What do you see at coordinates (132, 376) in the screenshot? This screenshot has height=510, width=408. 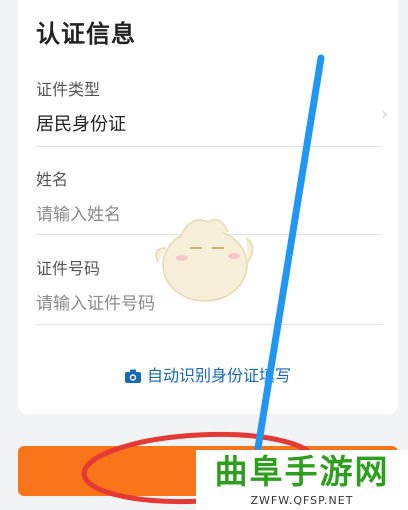 I see `camera-icon` at bounding box center [132, 376].